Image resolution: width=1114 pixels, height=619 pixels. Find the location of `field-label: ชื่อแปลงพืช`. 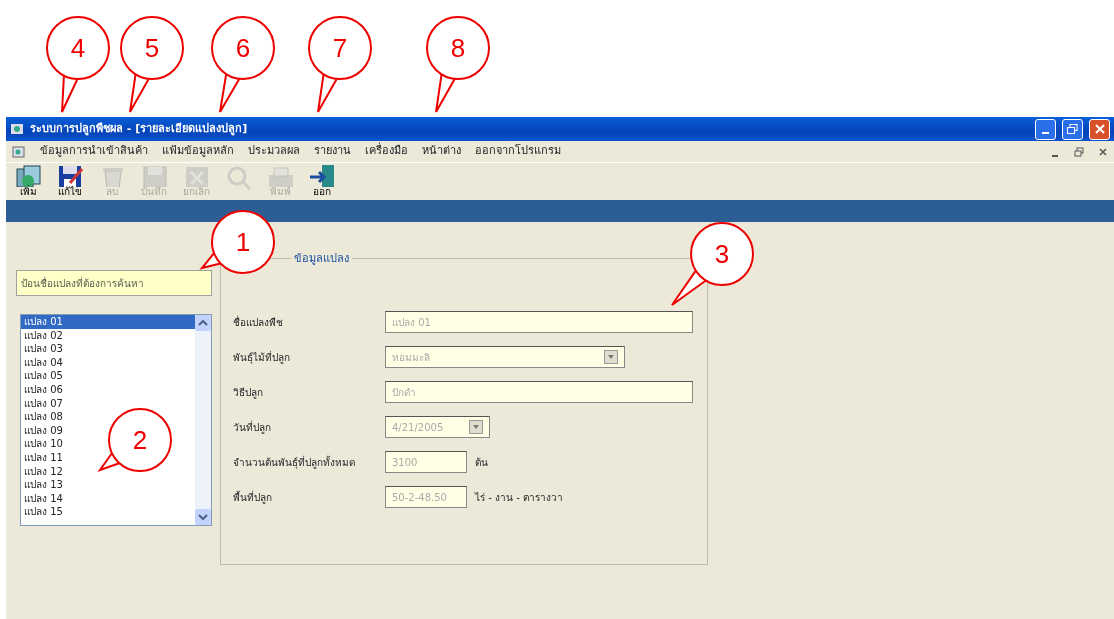

field-label: ชื่อแปลงพืช is located at coordinates (258, 322).